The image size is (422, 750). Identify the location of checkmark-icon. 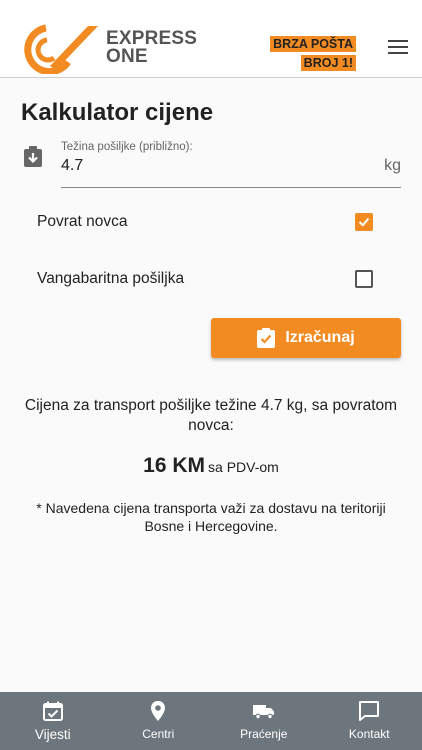
(364, 222).